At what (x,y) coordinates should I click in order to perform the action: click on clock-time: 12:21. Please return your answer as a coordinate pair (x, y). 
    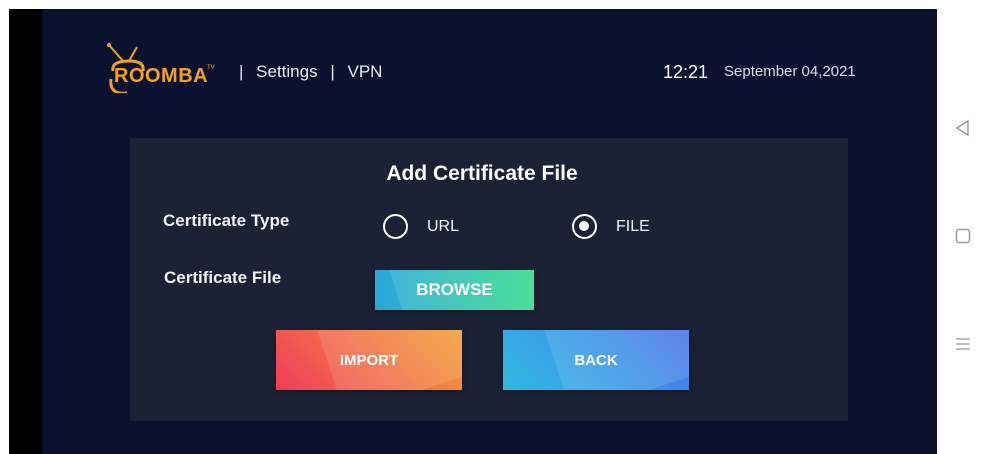
    Looking at the image, I should click on (686, 72).